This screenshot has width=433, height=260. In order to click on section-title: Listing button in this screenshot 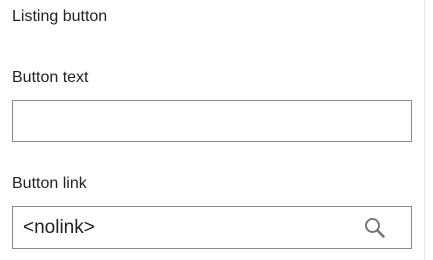, I will do `click(60, 16)`.